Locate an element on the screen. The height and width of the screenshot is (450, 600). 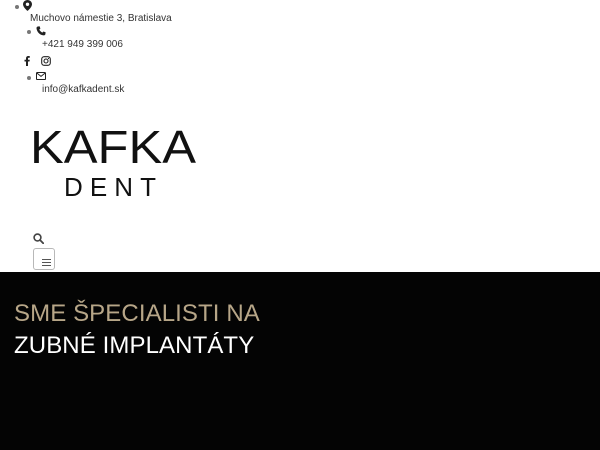
kafka-dent-logo: KAFKA DENT is located at coordinates (113, 161).